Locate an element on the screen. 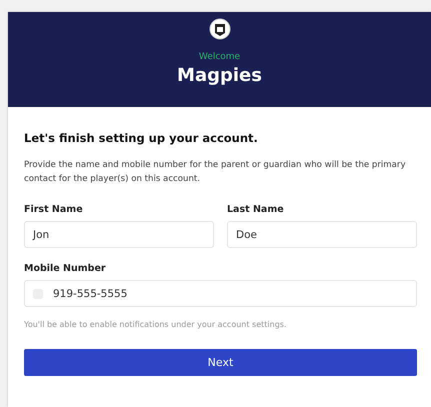  hint-text: You'll be able to enable notifications under your account settings. is located at coordinates (156, 324).